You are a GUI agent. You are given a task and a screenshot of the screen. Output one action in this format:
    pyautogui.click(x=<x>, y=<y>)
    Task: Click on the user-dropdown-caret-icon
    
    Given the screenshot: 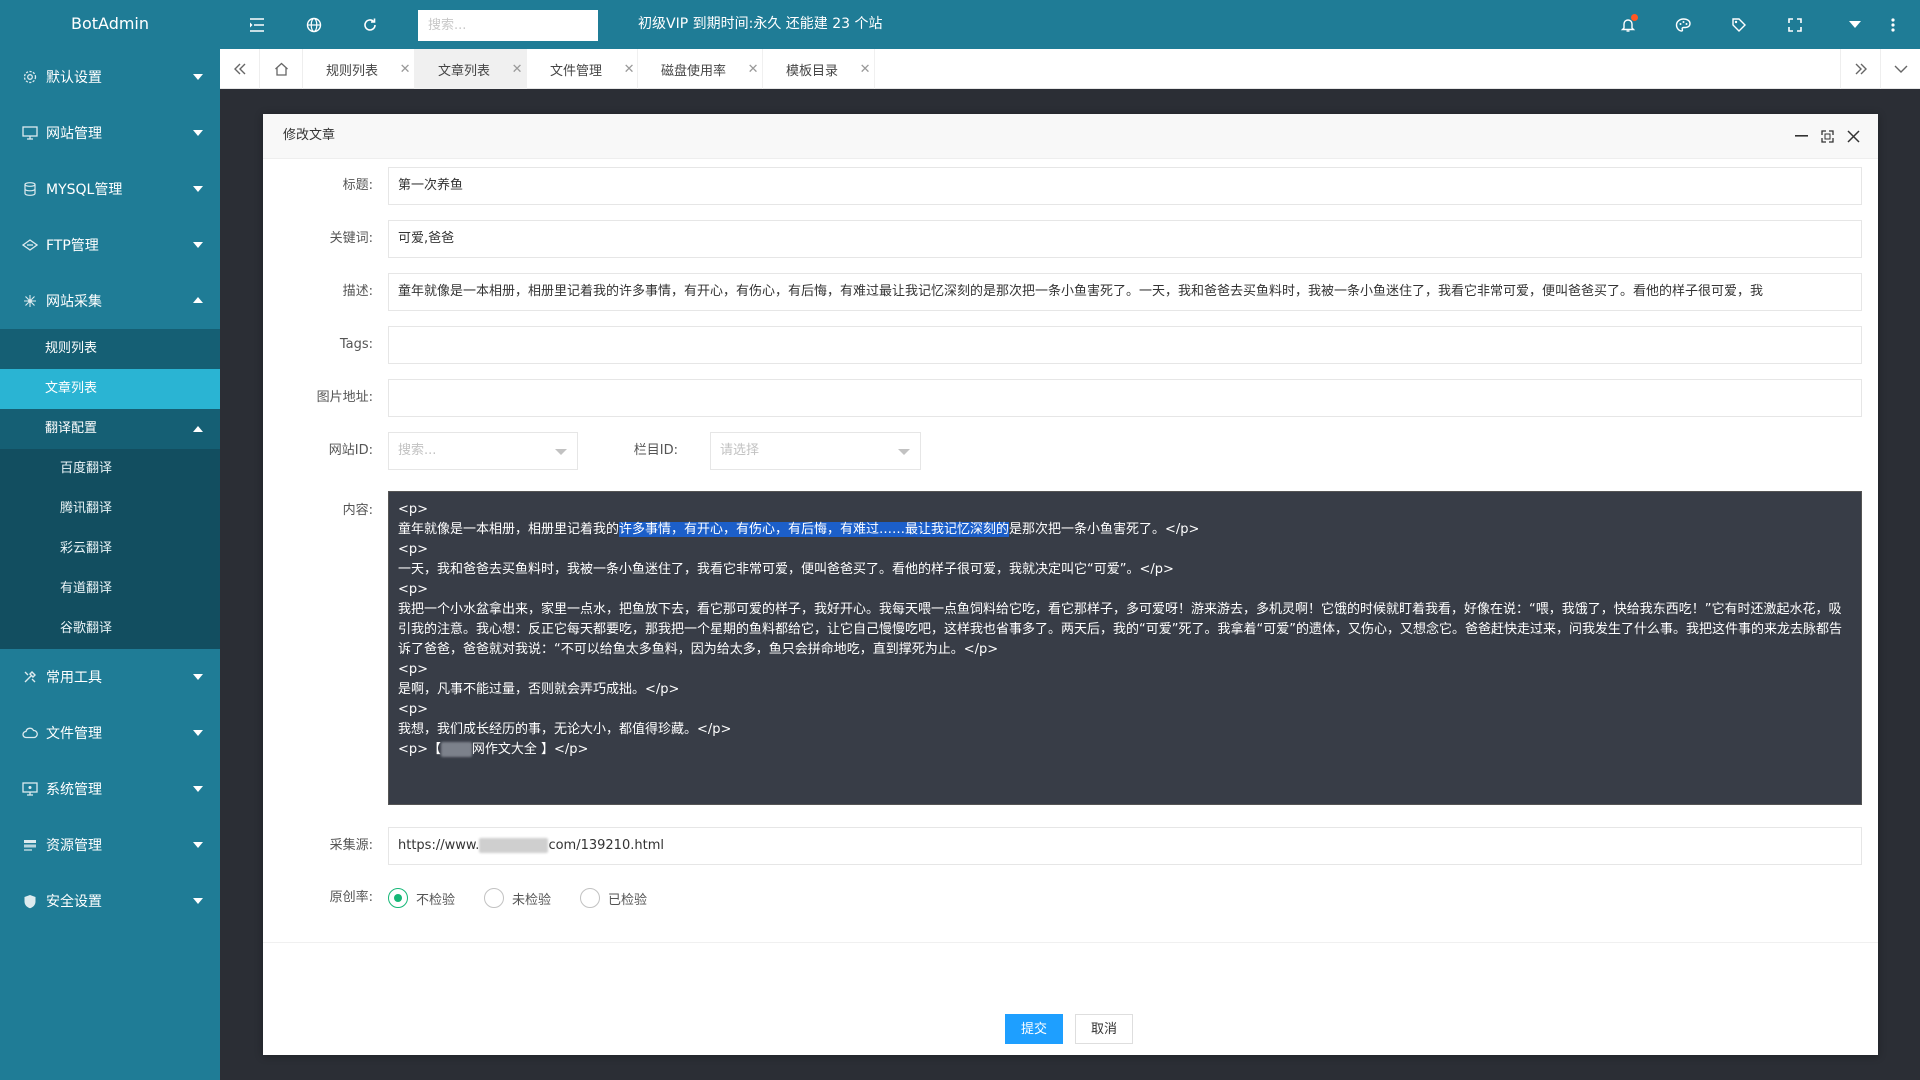 What is the action you would take?
    pyautogui.click(x=1855, y=24)
    